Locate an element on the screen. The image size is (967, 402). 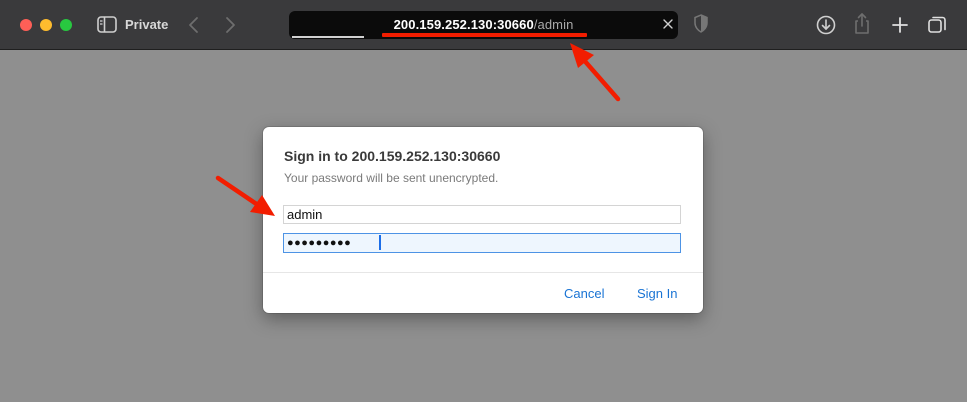
cancel-button: Cancel is located at coordinates (584, 293).